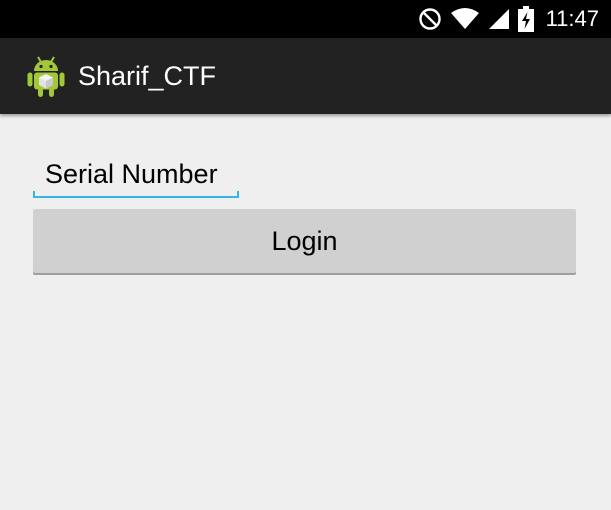  Describe the element at coordinates (238, 194) in the screenshot. I see `field-underline-right-tick` at that location.